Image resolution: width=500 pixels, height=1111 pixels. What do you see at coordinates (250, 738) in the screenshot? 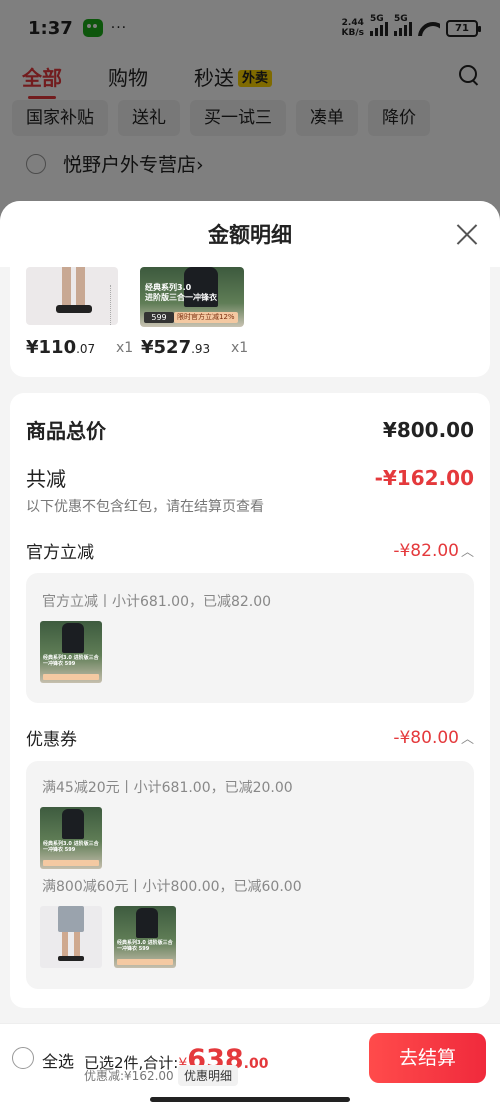
I see `coupon-row: 优惠券 -¥80.00 ︿` at bounding box center [250, 738].